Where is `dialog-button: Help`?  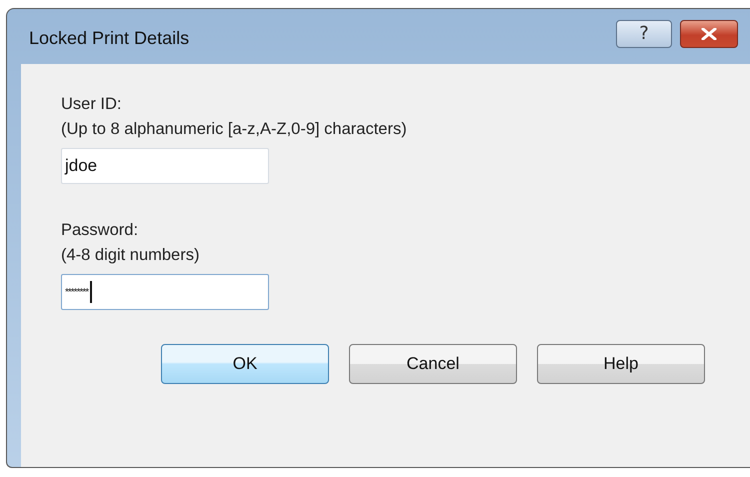 dialog-button: Help is located at coordinates (621, 364).